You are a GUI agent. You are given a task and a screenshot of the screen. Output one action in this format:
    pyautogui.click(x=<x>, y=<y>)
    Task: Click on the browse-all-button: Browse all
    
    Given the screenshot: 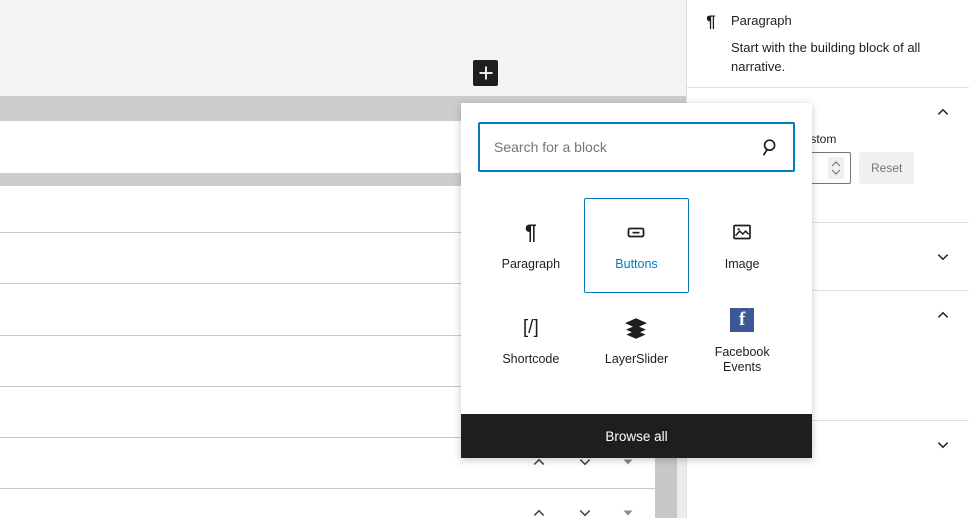 What is the action you would take?
    pyautogui.click(x=636, y=436)
    